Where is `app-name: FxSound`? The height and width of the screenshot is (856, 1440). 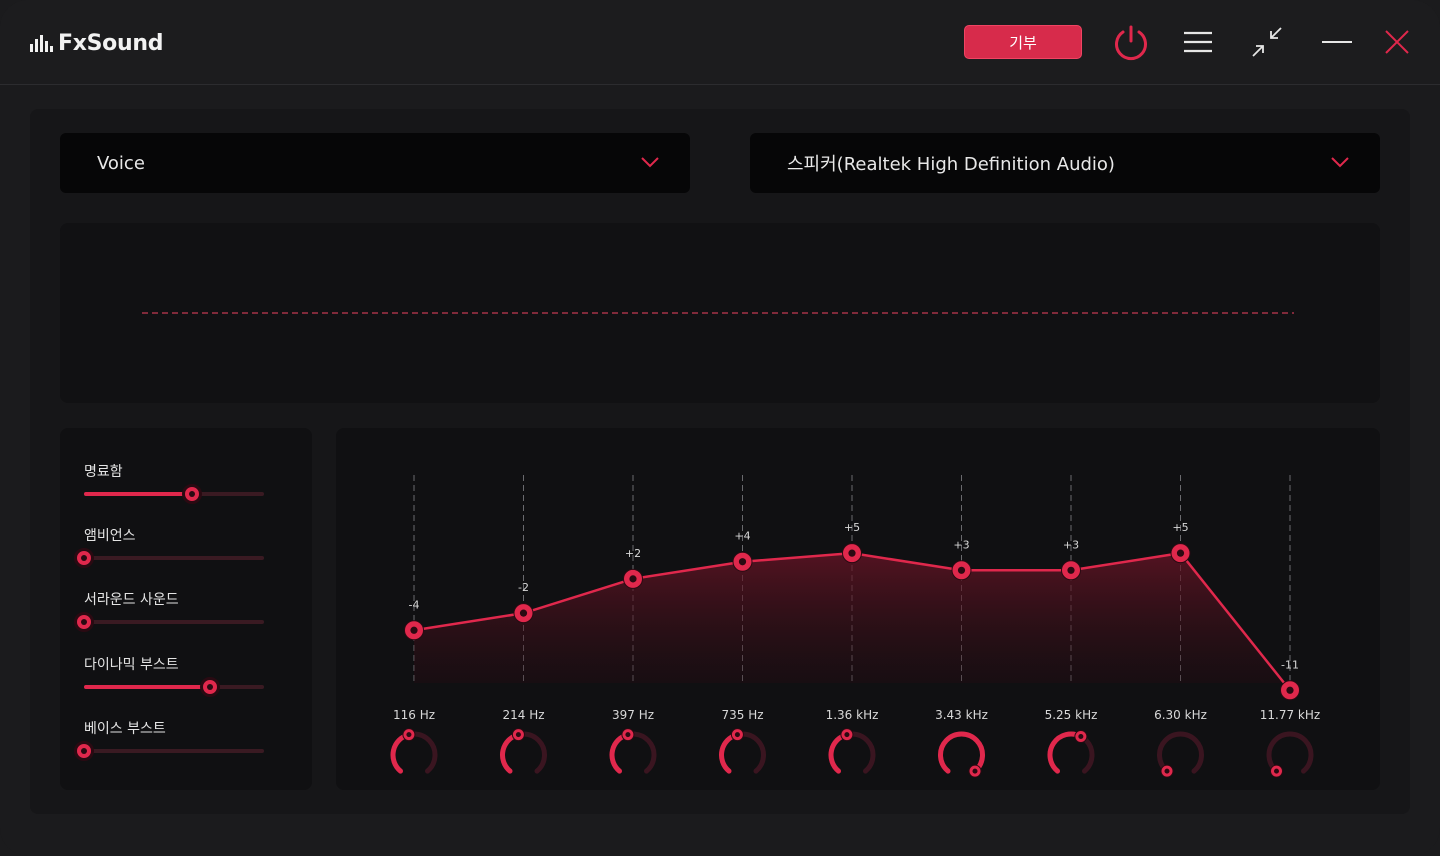
app-name: FxSound is located at coordinates (111, 43).